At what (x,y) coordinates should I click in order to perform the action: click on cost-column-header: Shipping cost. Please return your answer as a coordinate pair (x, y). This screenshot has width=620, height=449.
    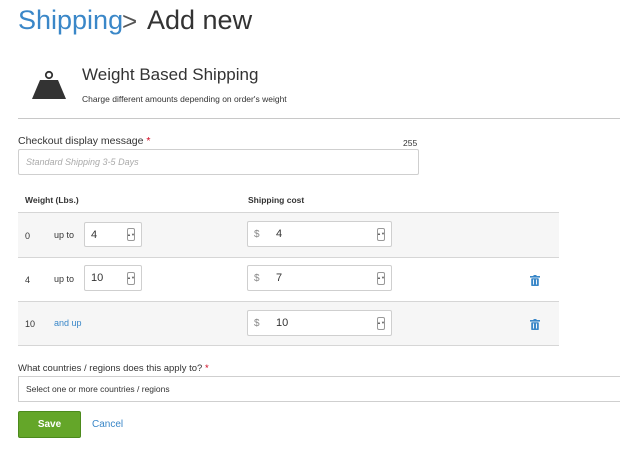
    Looking at the image, I should click on (276, 200).